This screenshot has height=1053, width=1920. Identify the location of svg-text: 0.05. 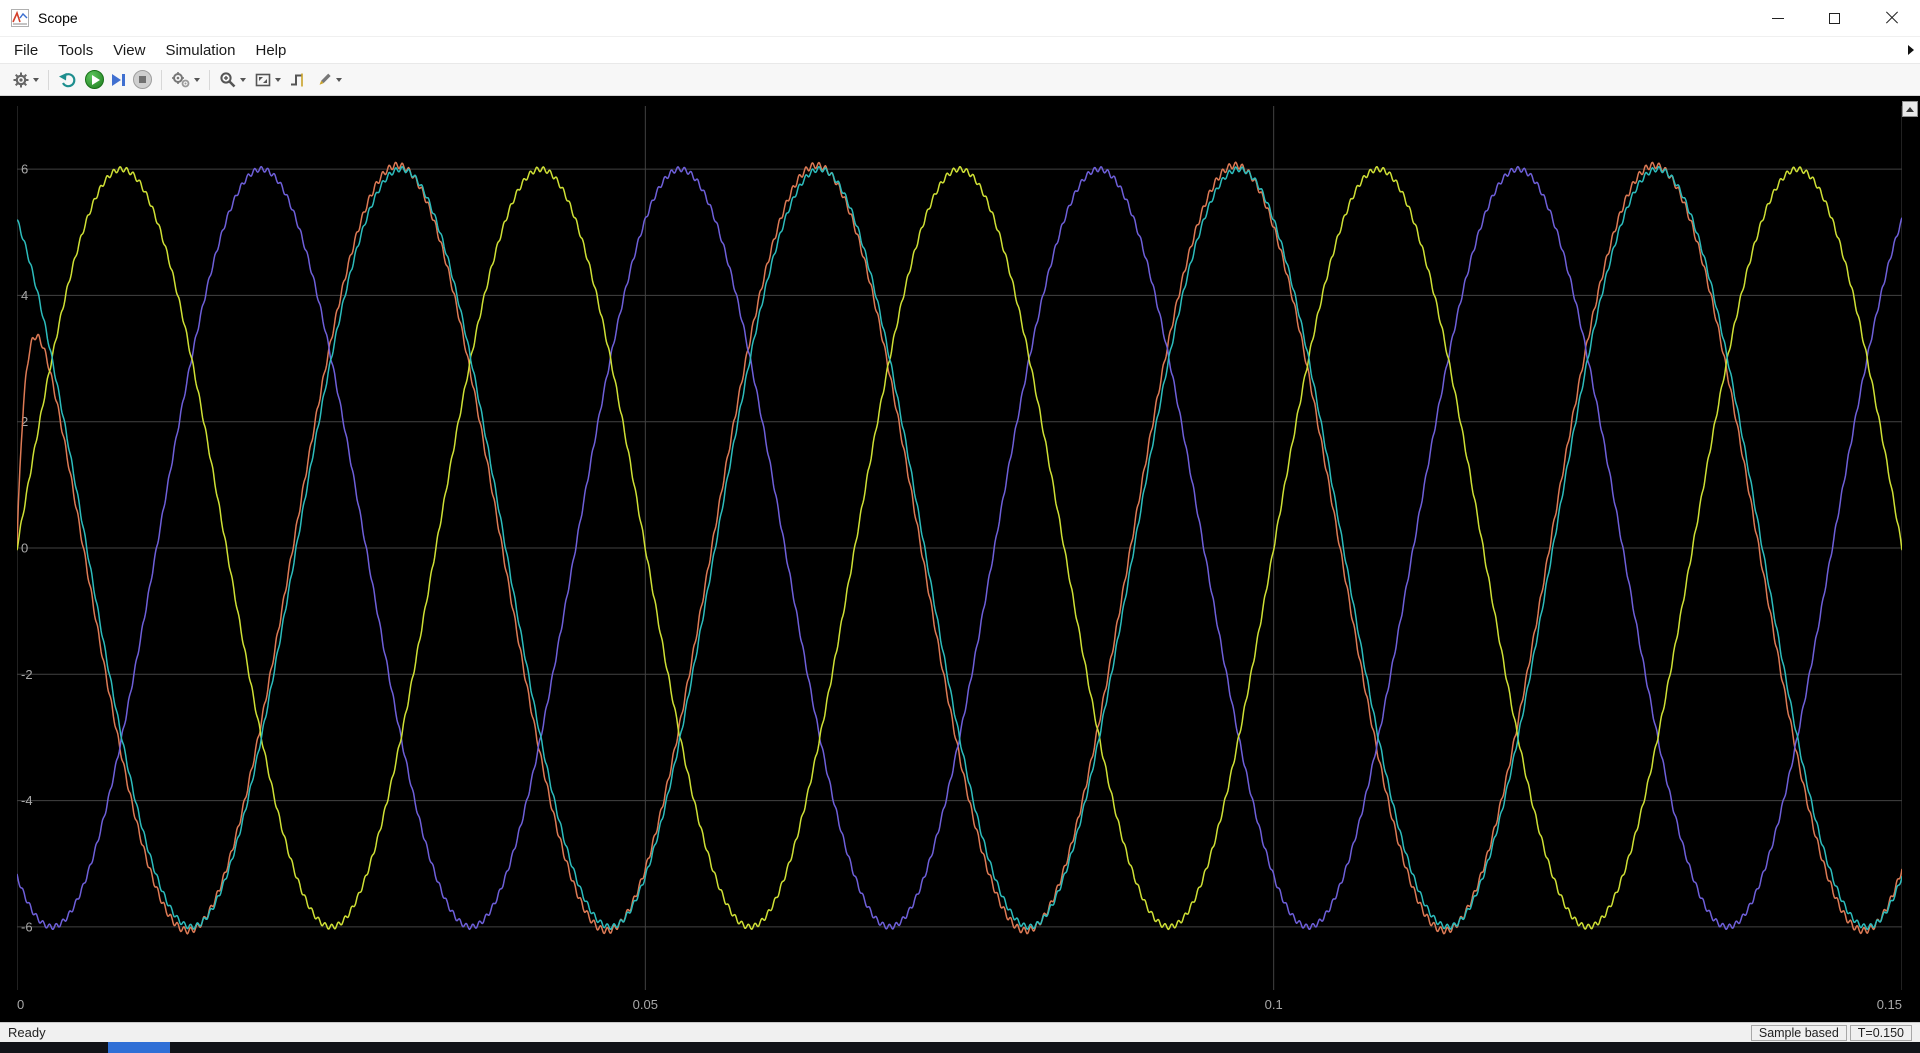
(645, 1004).